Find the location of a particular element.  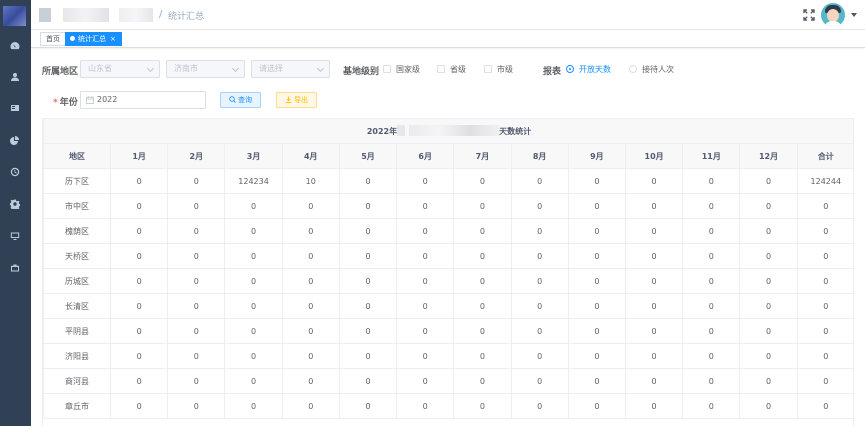

caret-down-icon is located at coordinates (854, 15).